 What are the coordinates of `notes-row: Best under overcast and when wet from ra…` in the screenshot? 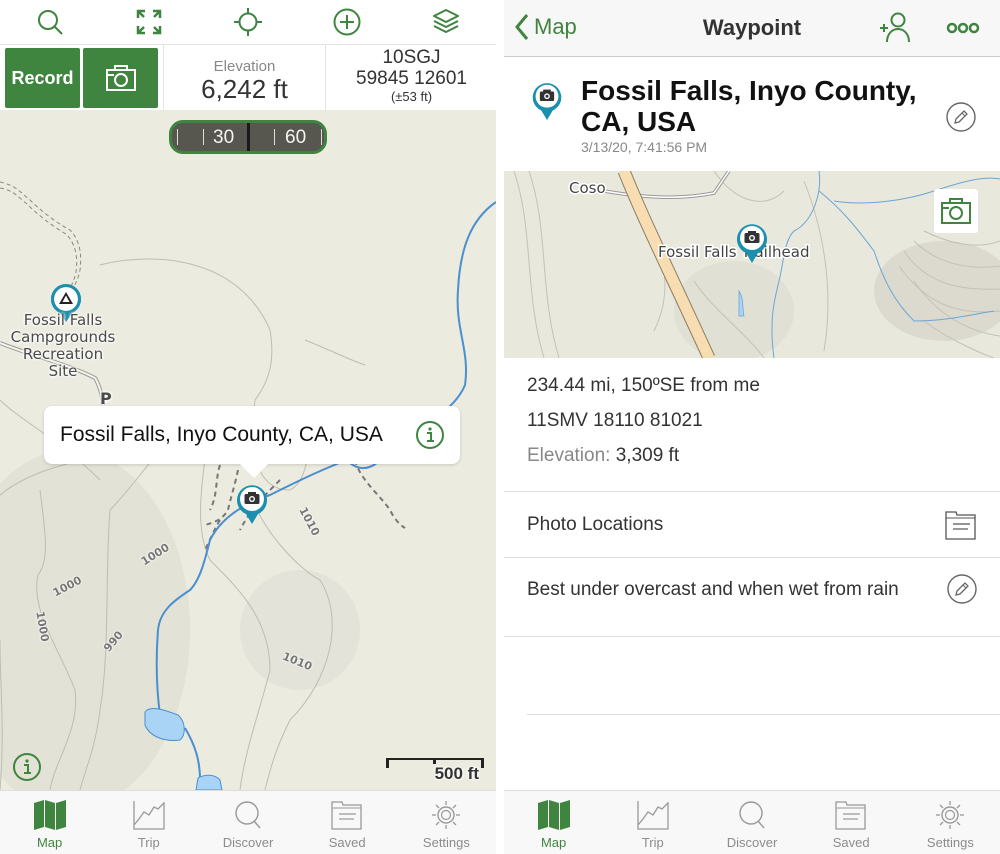 It's located at (752, 597).